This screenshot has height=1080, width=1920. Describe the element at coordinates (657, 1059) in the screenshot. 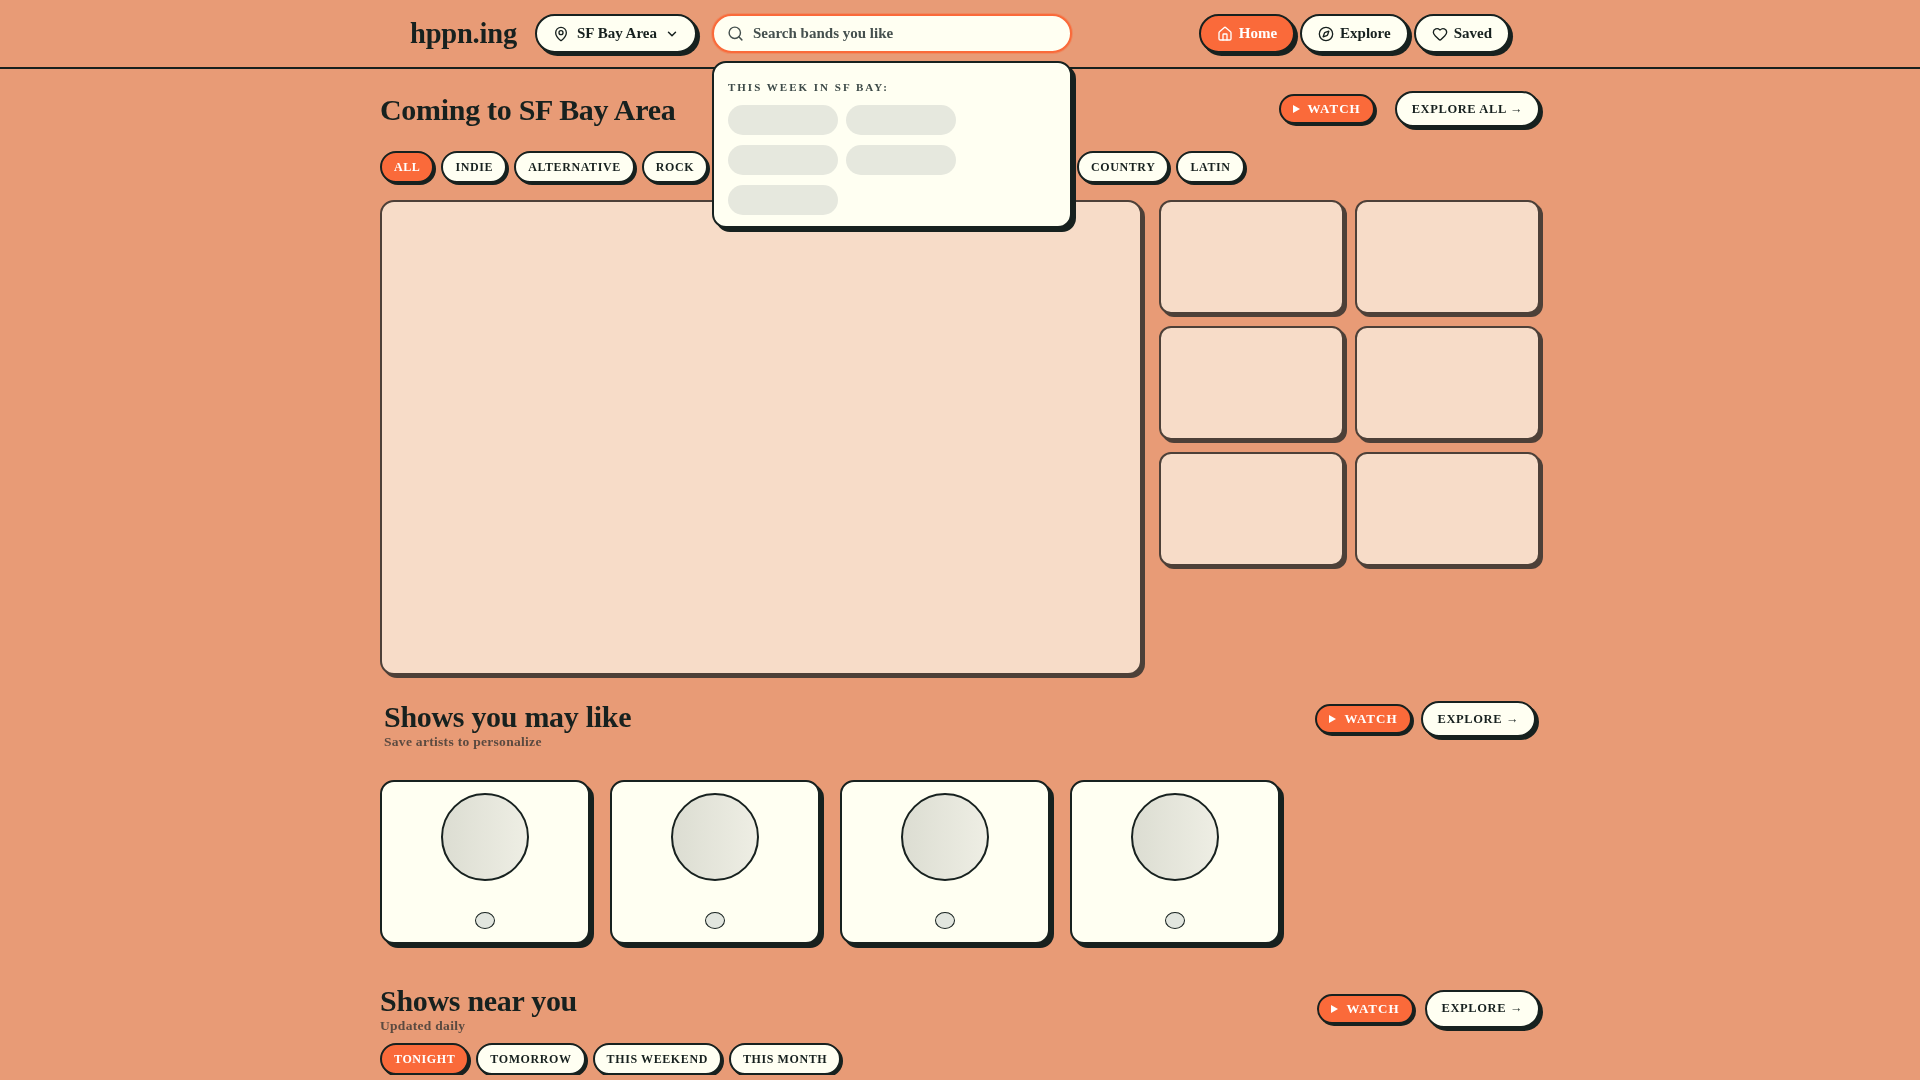

I see `filter-chip: THIS WEEKEND` at that location.